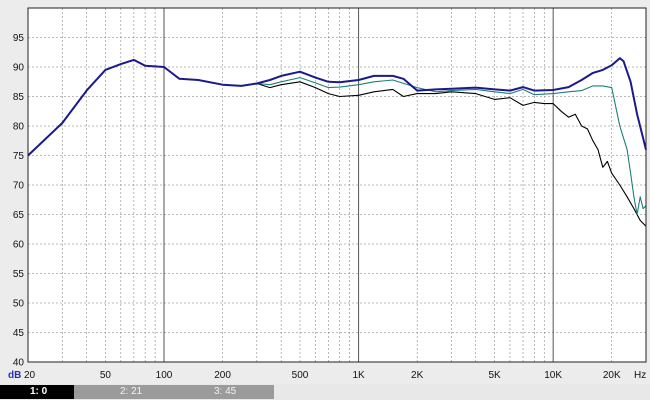 This screenshot has width=650, height=400. What do you see at coordinates (494, 375) in the screenshot?
I see `x-tick-label: 5K` at bounding box center [494, 375].